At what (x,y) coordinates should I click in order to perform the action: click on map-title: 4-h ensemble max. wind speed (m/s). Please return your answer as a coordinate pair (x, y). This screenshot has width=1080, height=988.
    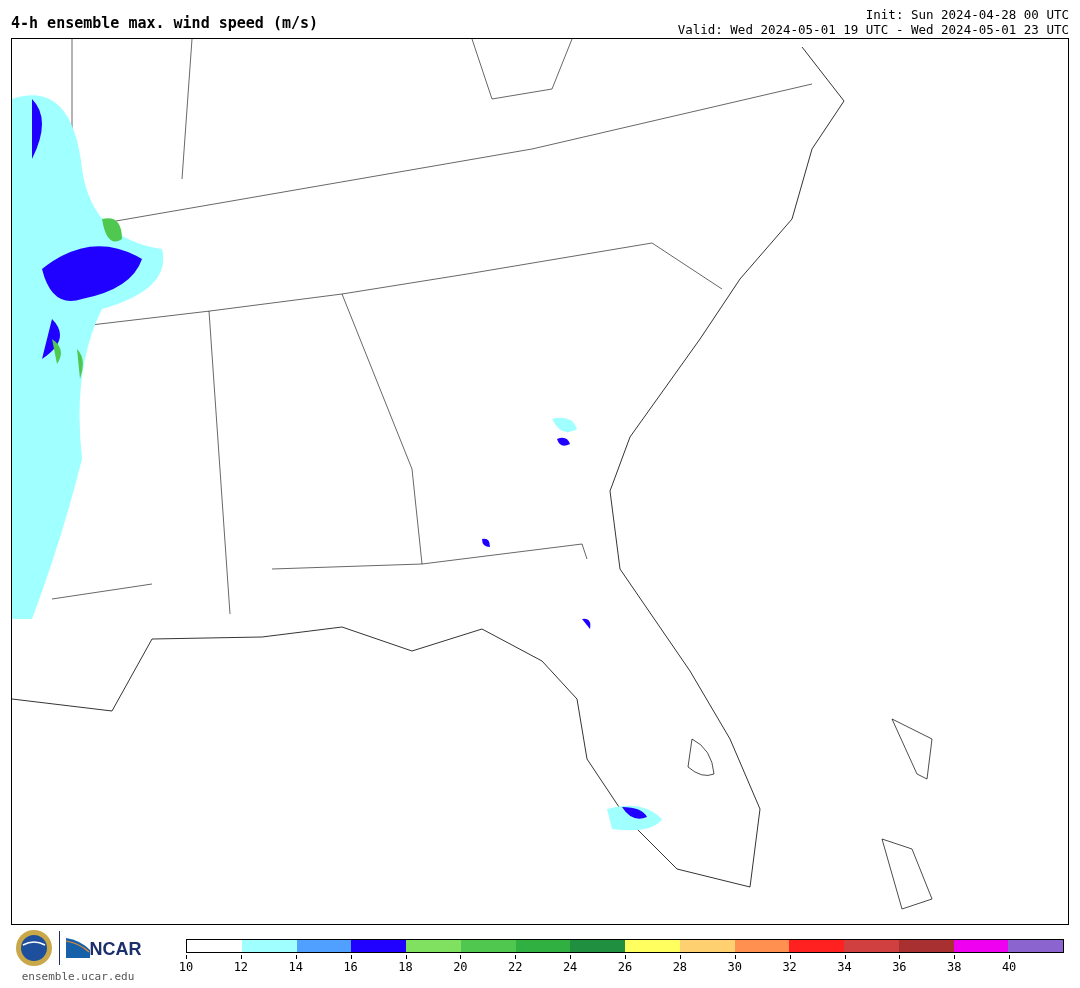
    Looking at the image, I should click on (165, 23).